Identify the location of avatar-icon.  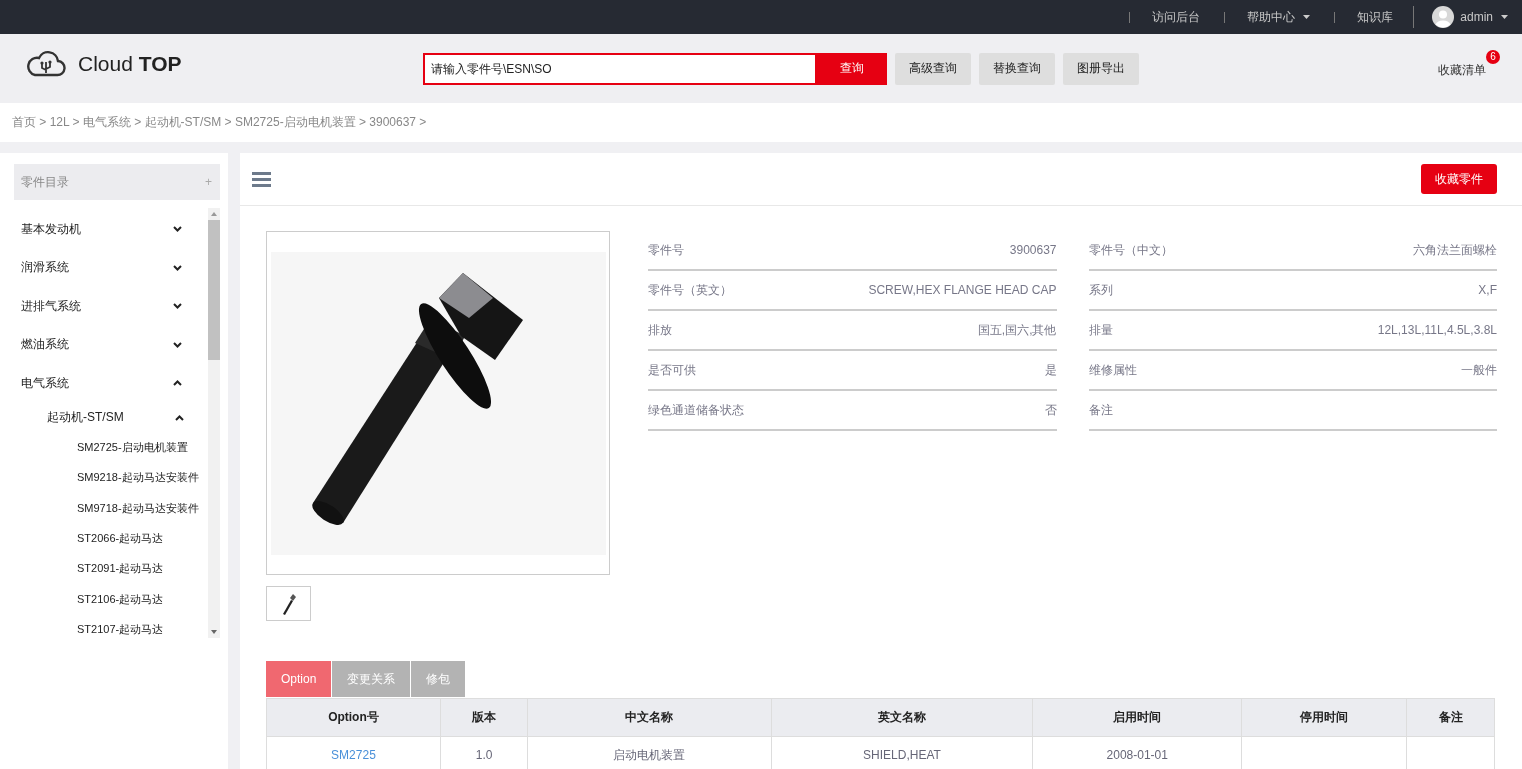
(1443, 17).